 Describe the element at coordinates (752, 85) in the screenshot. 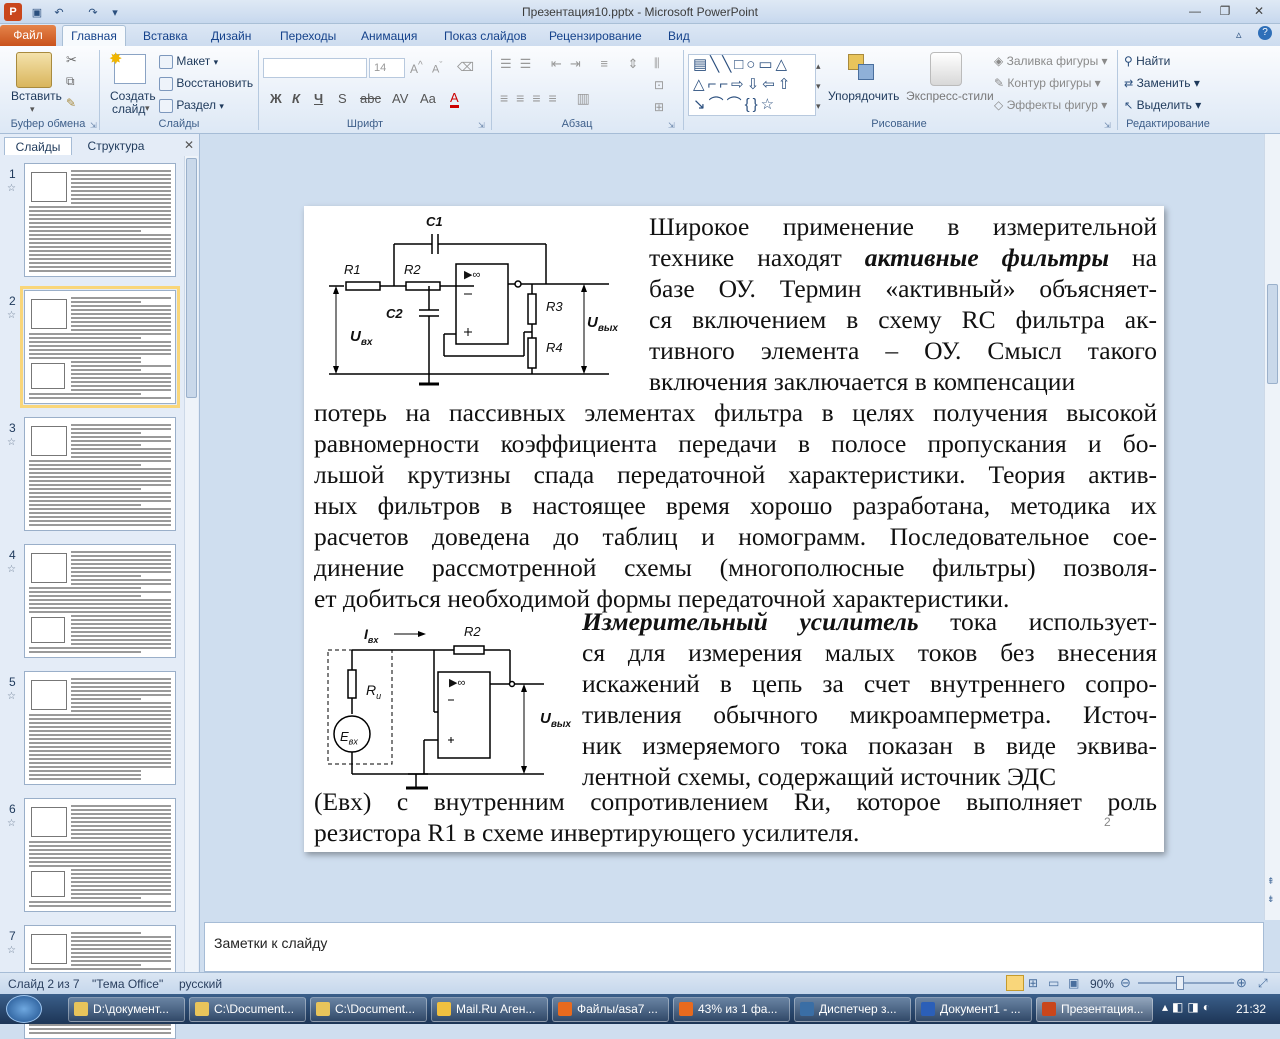

I see `shapes-gallery: ▤╲╲□○▭△ △⌐⌐⇨⇩⇦⇧ ↘⌒⌒{}☆` at that location.